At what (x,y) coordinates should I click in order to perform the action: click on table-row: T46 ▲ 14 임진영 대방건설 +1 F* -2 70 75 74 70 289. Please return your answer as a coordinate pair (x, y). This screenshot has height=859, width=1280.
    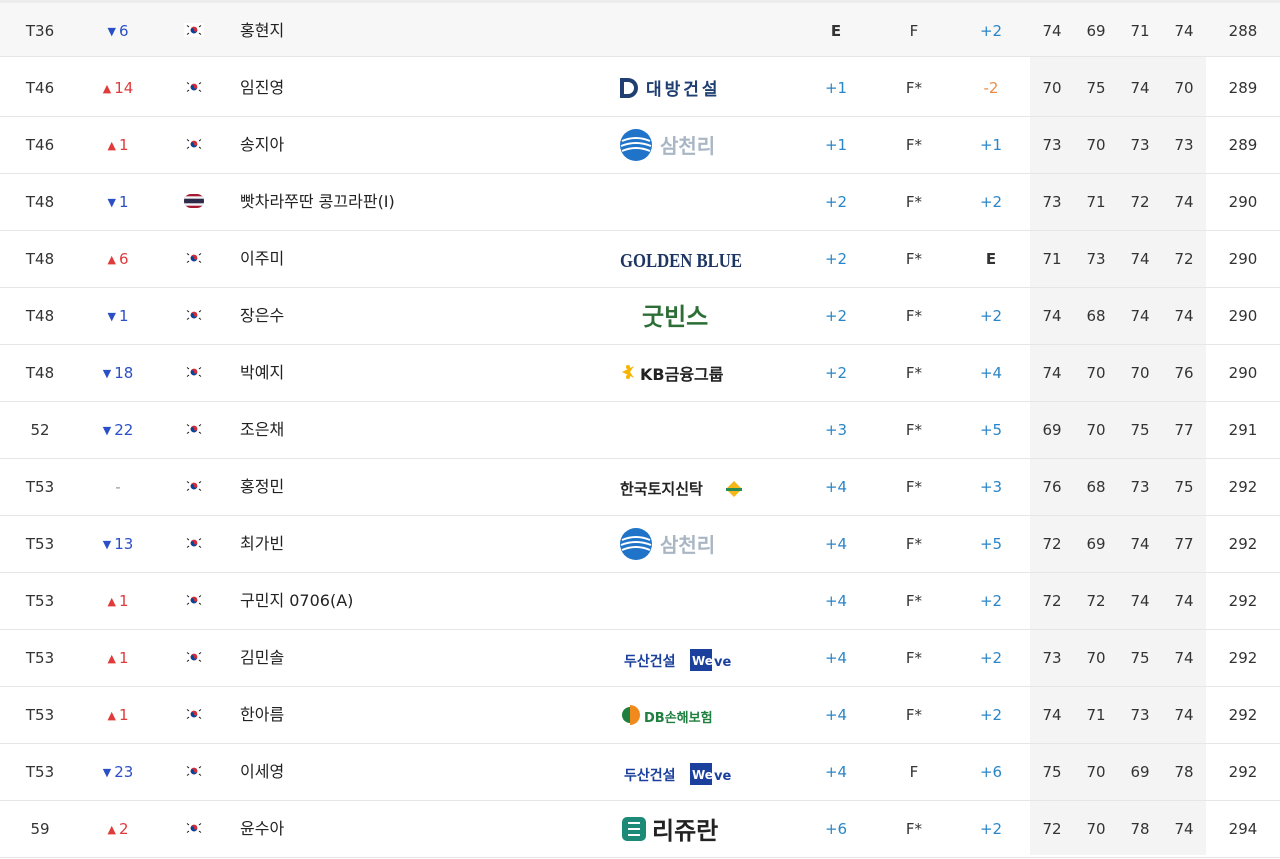
    Looking at the image, I should click on (640, 88).